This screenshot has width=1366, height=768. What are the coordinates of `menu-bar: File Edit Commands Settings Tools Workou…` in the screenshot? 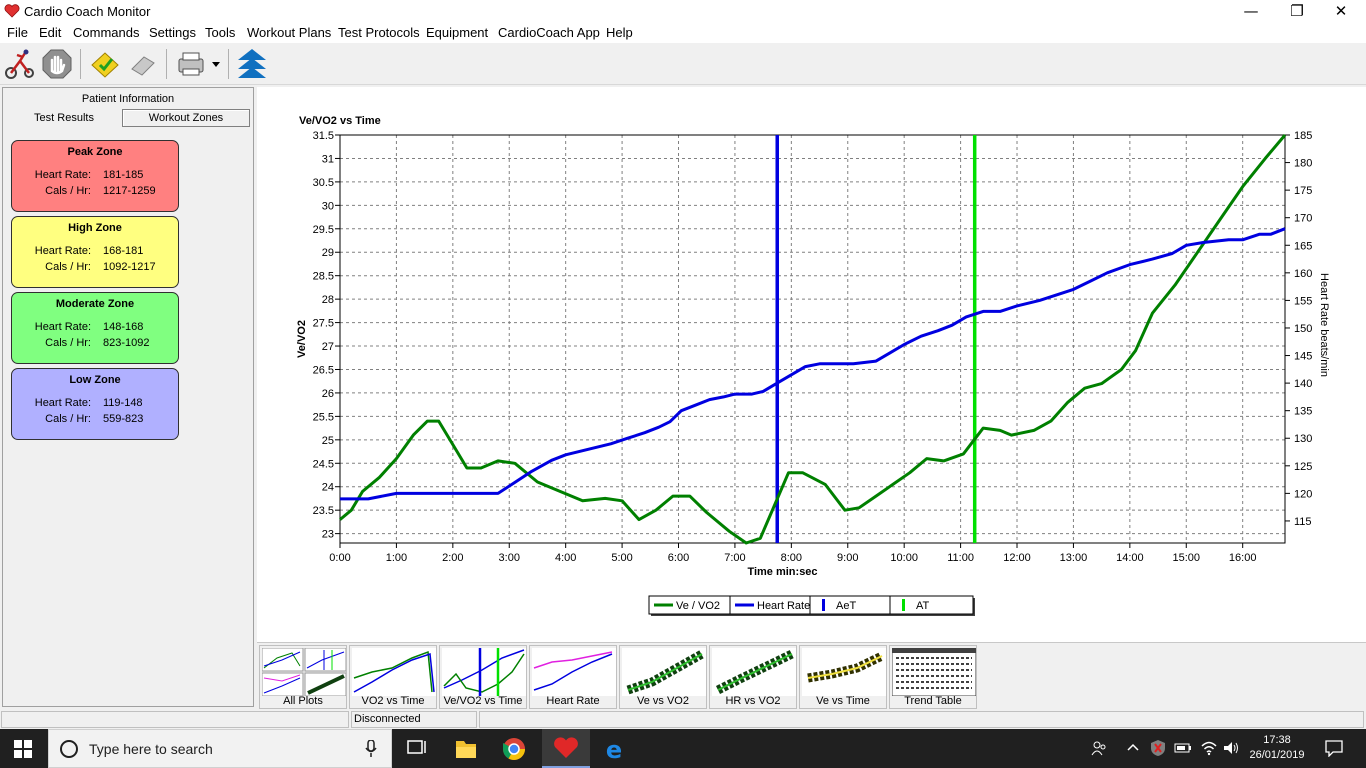 It's located at (683, 33).